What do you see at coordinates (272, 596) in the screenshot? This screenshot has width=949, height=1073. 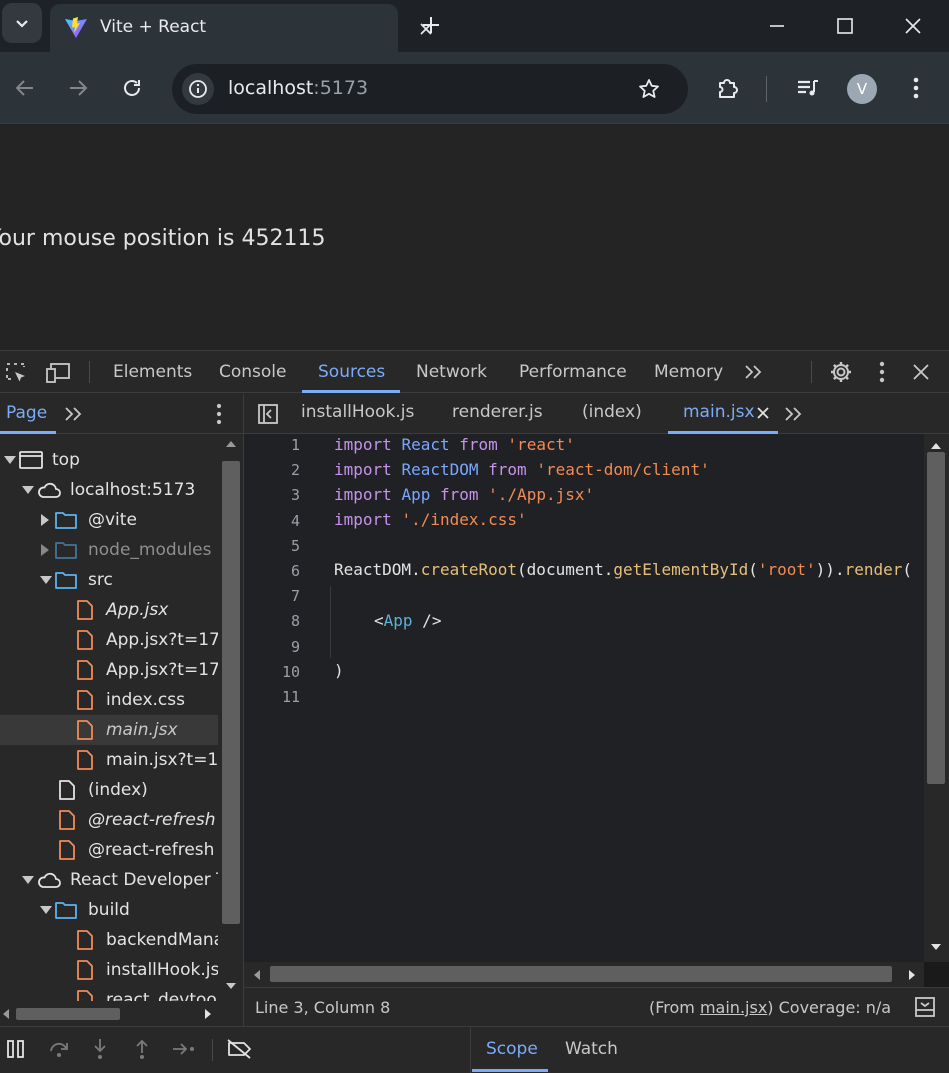 I see `line-number: 7` at bounding box center [272, 596].